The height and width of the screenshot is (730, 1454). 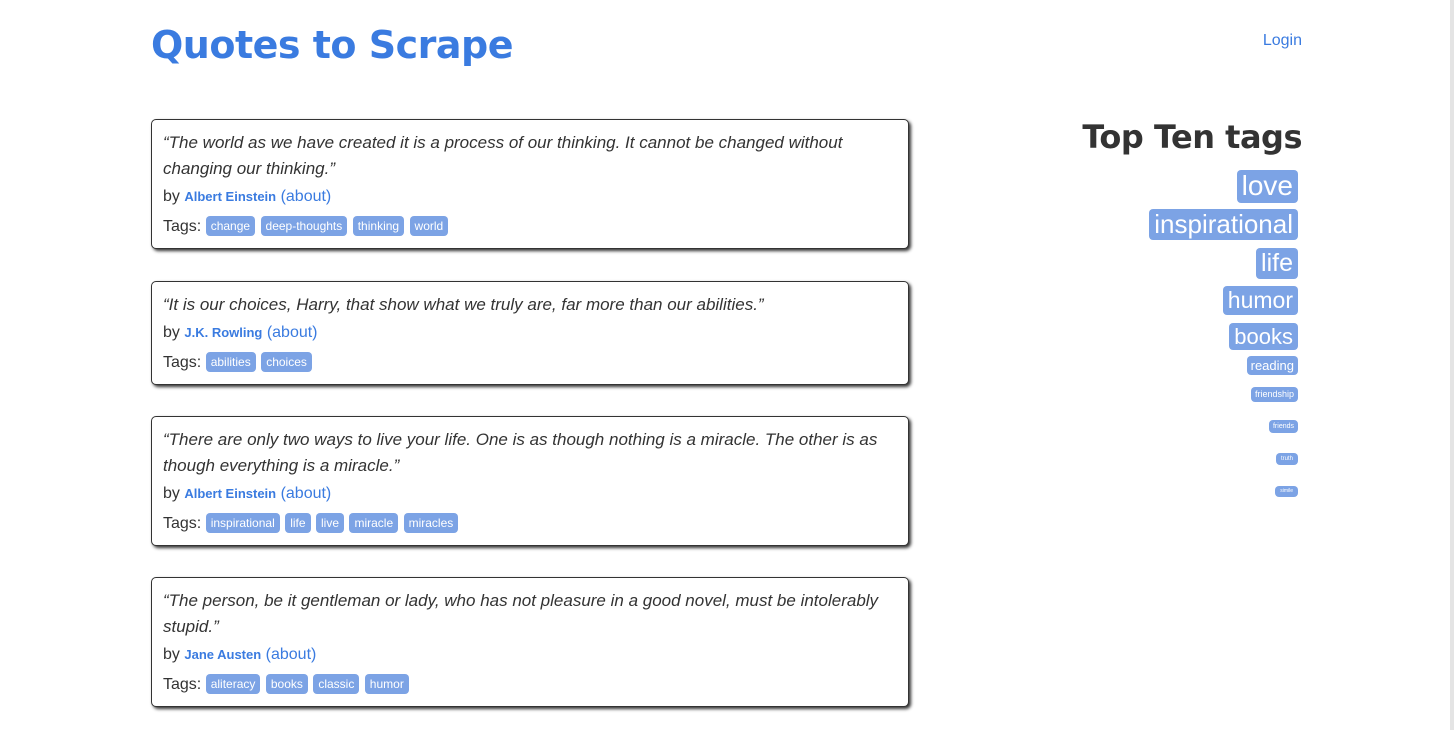 What do you see at coordinates (1223, 224) in the screenshot?
I see `tag-cloud-inspirational: inspirational` at bounding box center [1223, 224].